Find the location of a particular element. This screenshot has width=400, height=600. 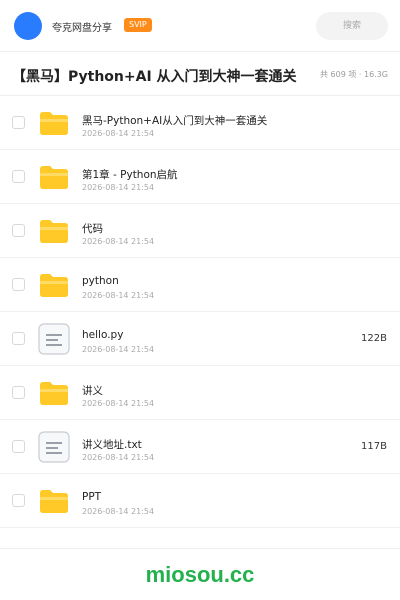

file-row: 黑马-Python+AI从入门到大神一套通关 2026-08-14 21:54 is located at coordinates (200, 123).